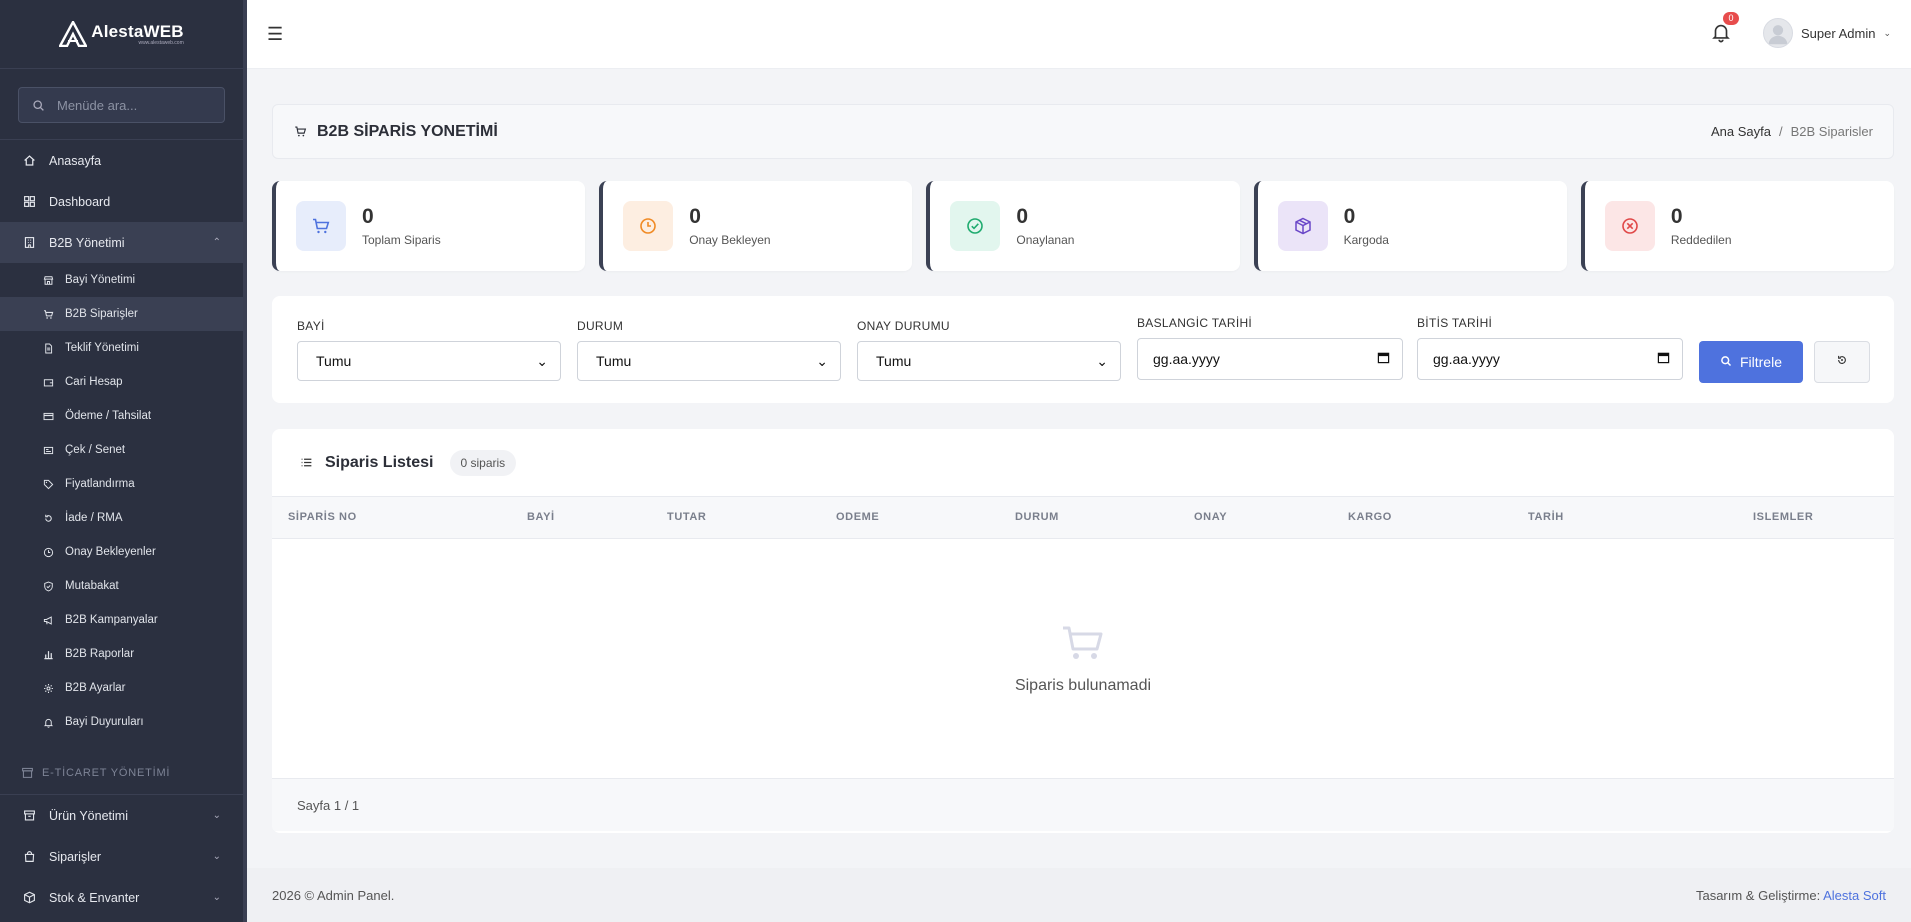 This screenshot has height=922, width=1911. What do you see at coordinates (541, 517) in the screenshot?
I see `column-header: BAYİ` at bounding box center [541, 517].